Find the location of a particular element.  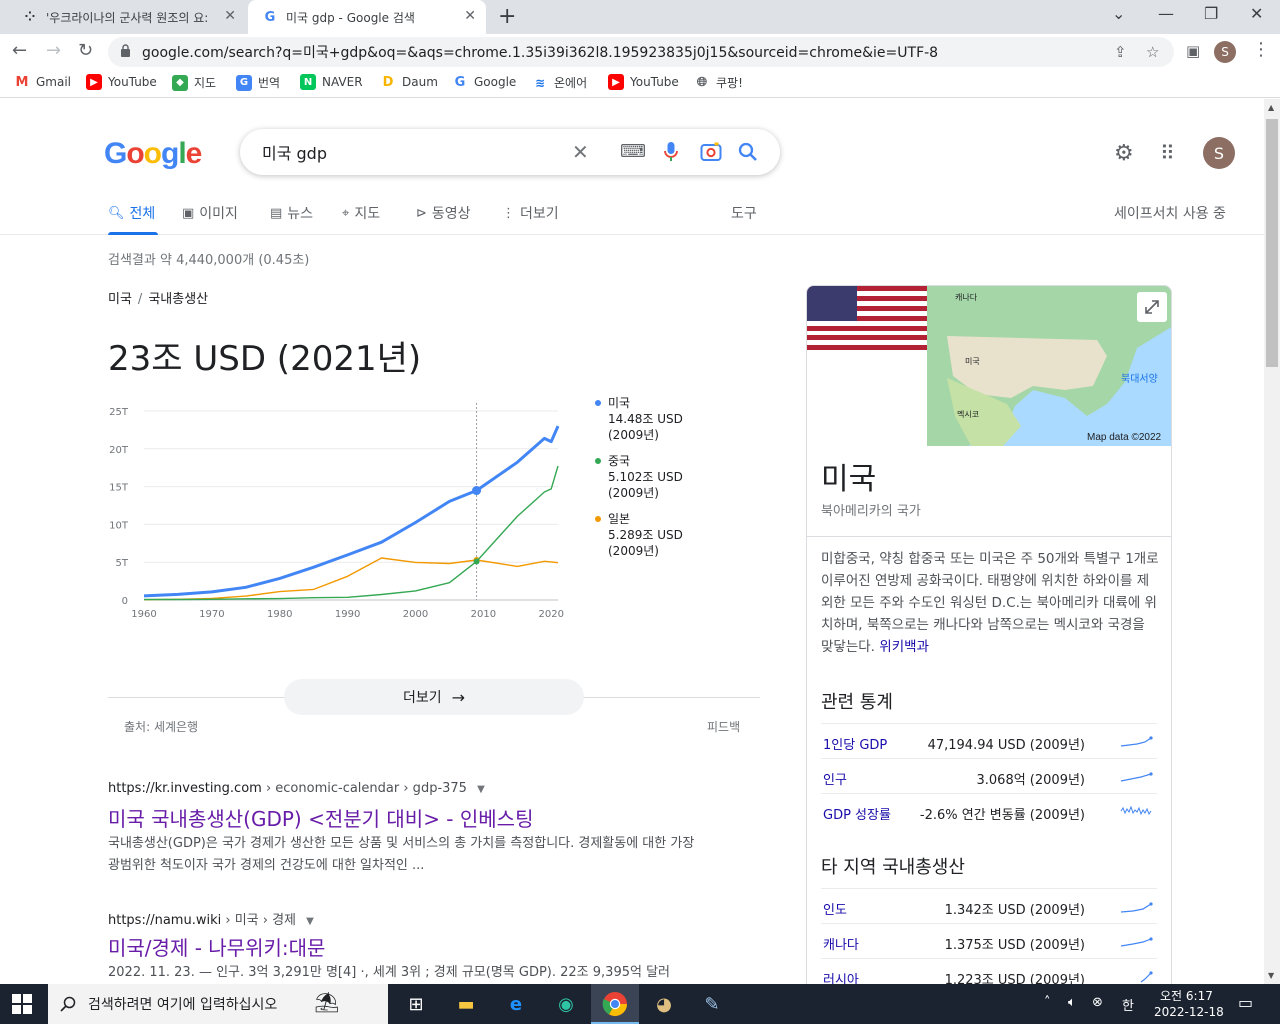

bookmark-translate: G 번역 is located at coordinates (258, 82).